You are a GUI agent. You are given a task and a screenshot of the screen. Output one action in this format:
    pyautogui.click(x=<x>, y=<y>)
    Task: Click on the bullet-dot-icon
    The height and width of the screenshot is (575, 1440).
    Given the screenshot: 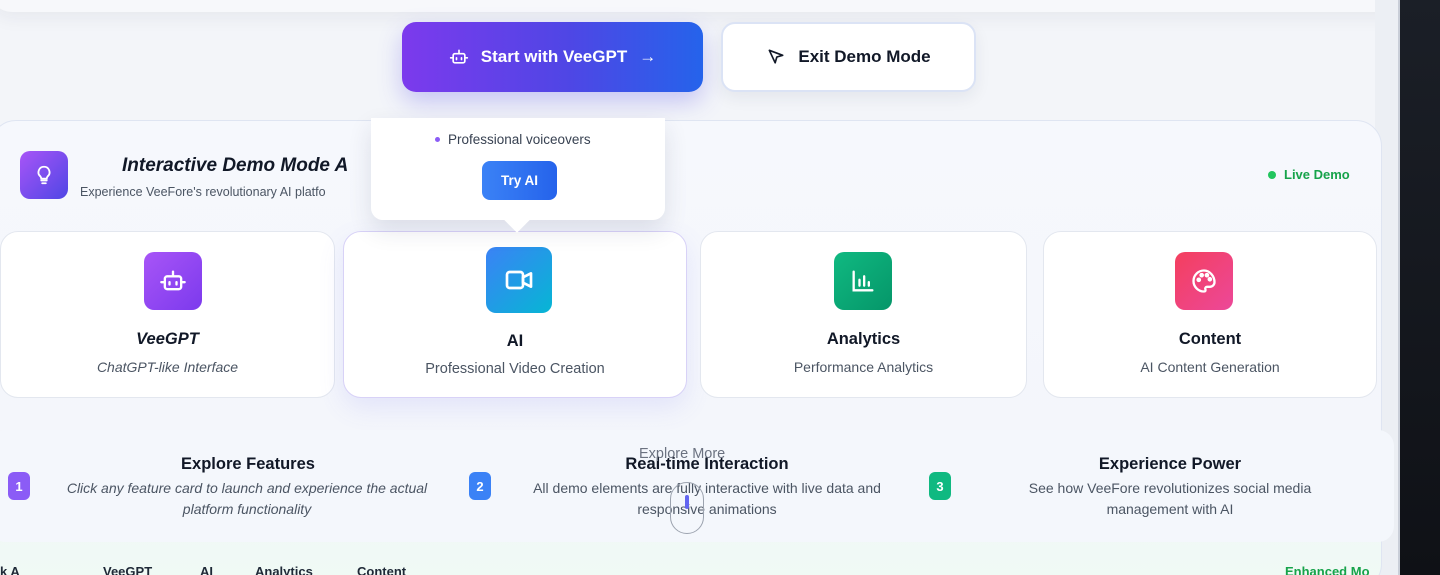 What is the action you would take?
    pyautogui.click(x=437, y=139)
    